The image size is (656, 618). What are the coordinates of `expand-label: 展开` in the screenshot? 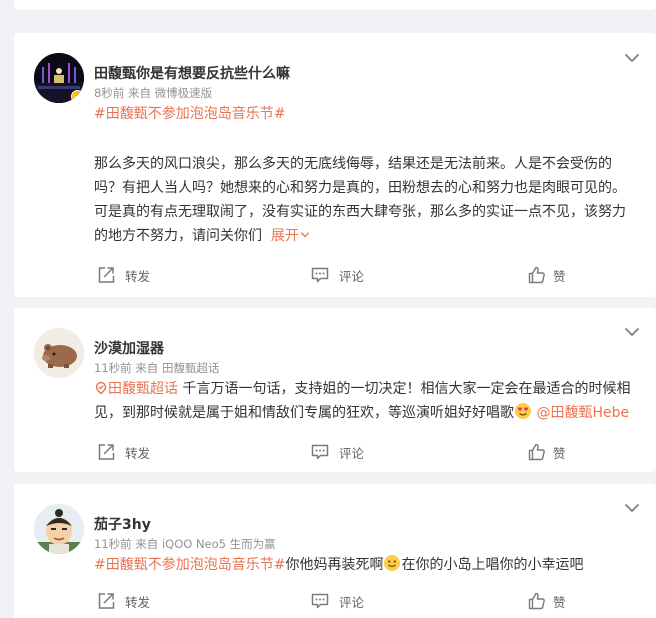 It's located at (284, 236).